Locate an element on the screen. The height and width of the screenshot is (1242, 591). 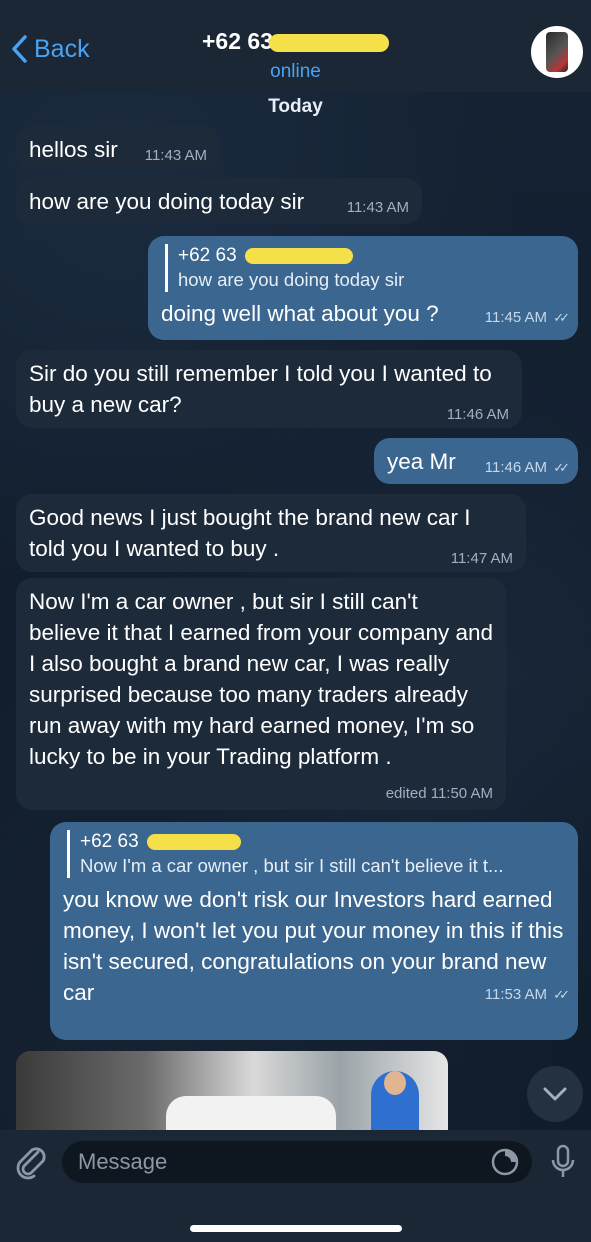
message-bubble-incoming: hellos sir 11:43 AM is located at coordinates (118, 148).